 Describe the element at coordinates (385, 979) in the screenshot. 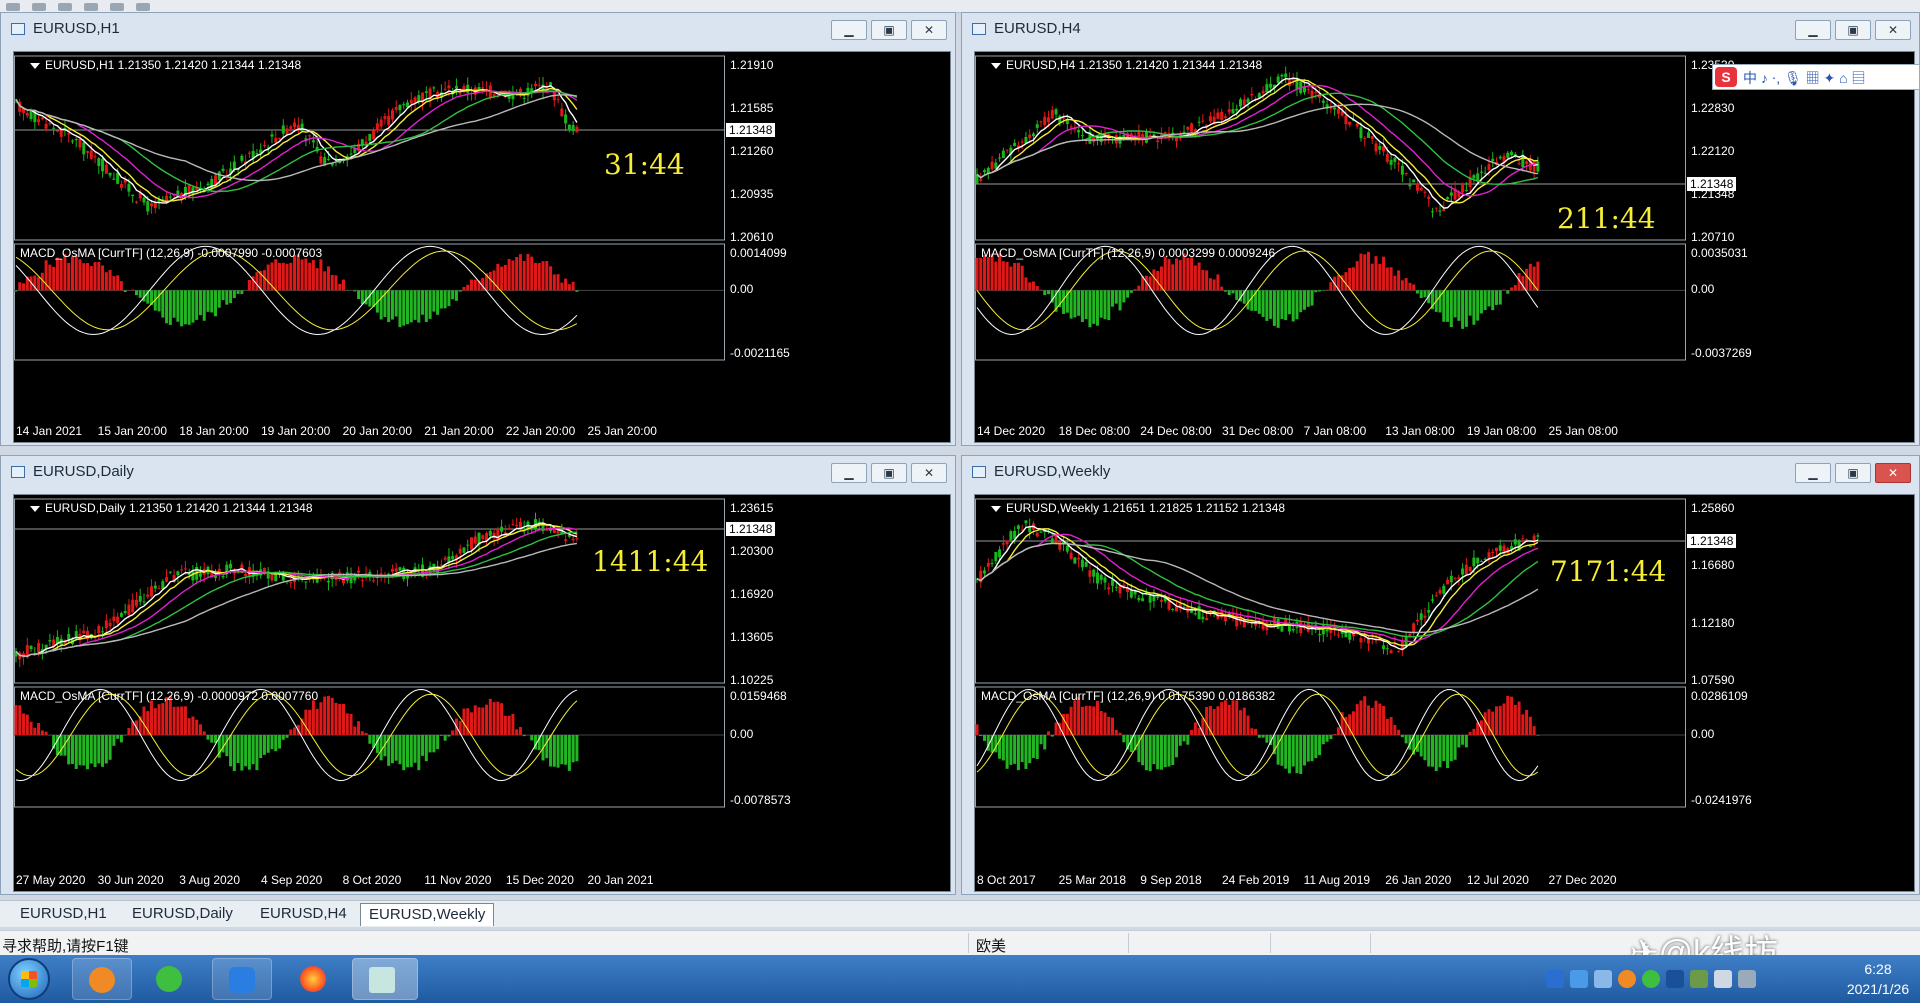

I see `taskbar-mt4` at that location.